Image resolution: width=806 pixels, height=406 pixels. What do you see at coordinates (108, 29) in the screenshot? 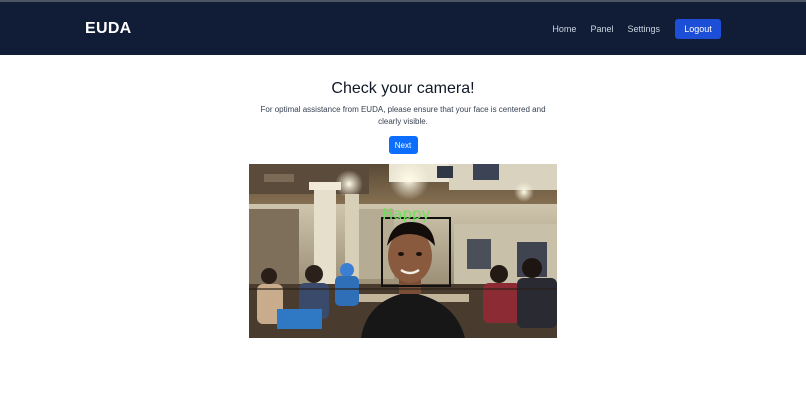
I see `brand-logo: EUDA` at bounding box center [108, 29].